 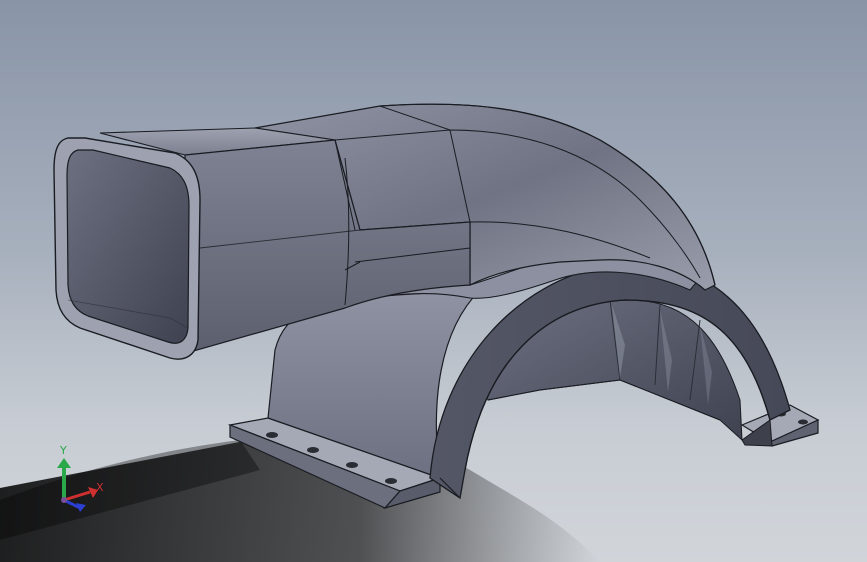 What do you see at coordinates (127, 248) in the screenshot?
I see `duct-opening` at bounding box center [127, 248].